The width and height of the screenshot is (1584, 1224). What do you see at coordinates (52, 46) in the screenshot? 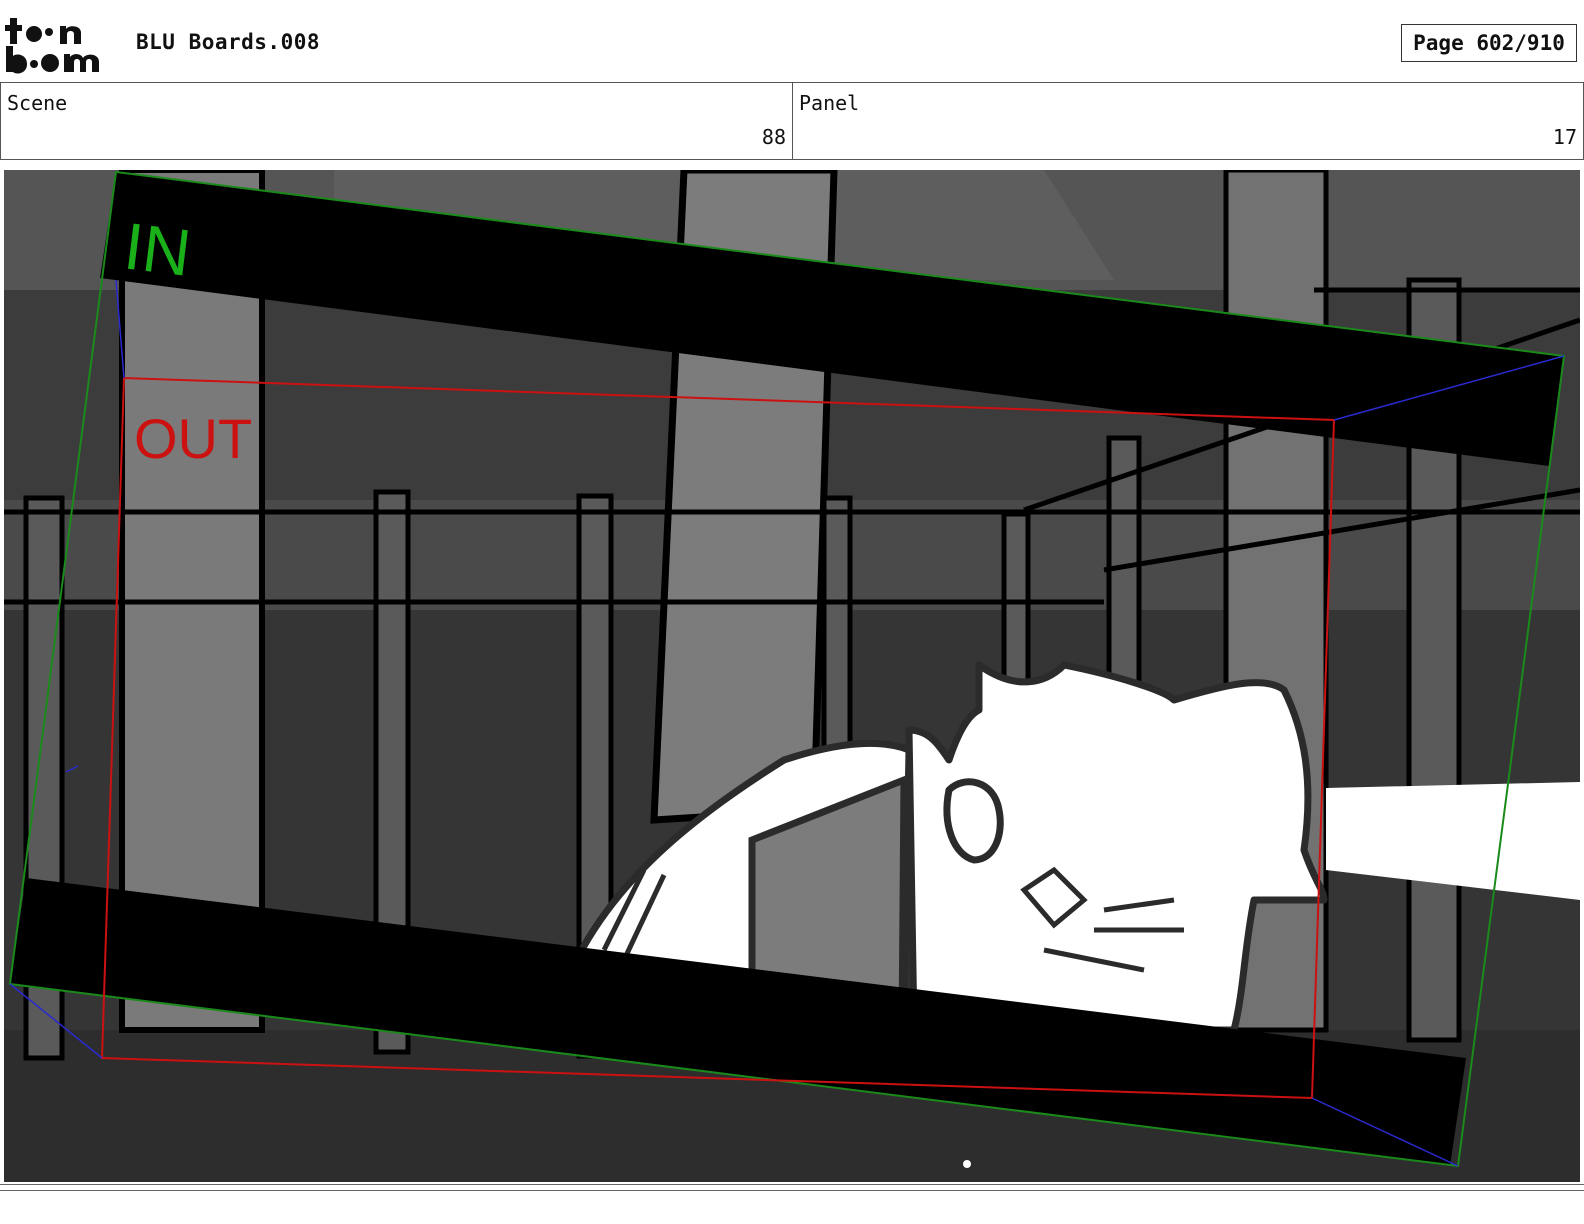
I see `toon-boom-logo` at bounding box center [52, 46].